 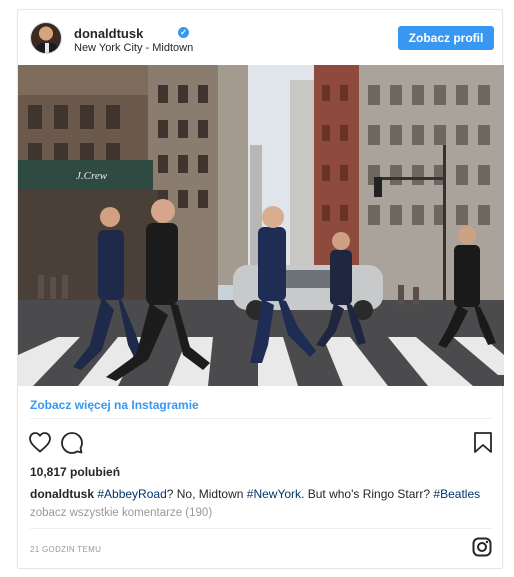 I want to click on view-profile-button: Zobacz profil, so click(x=446, y=38).